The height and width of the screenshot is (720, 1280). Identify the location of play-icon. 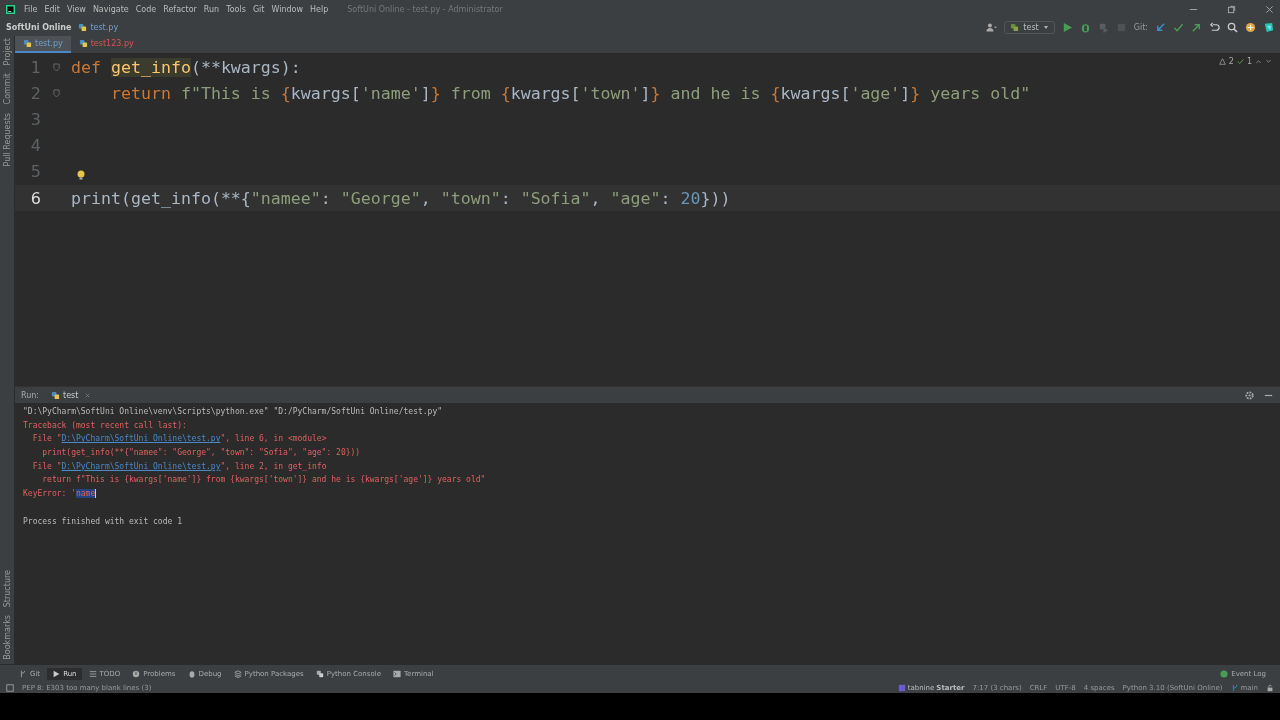
(56, 673).